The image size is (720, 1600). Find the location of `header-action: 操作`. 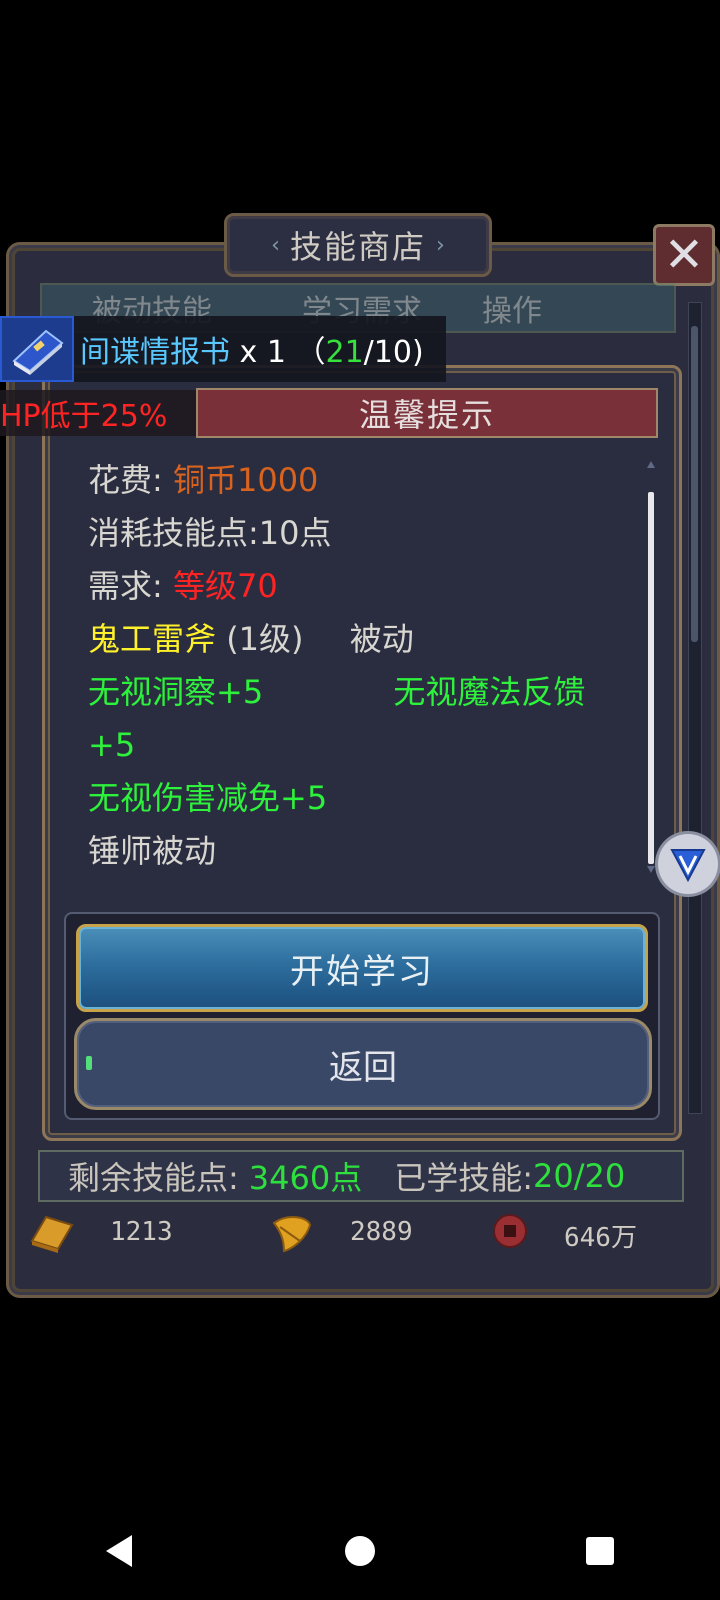

header-action: 操作 is located at coordinates (512, 311).